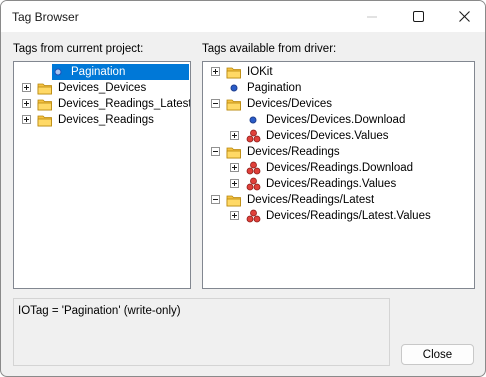 This screenshot has height=377, width=486. I want to click on close-icon, so click(464, 16).